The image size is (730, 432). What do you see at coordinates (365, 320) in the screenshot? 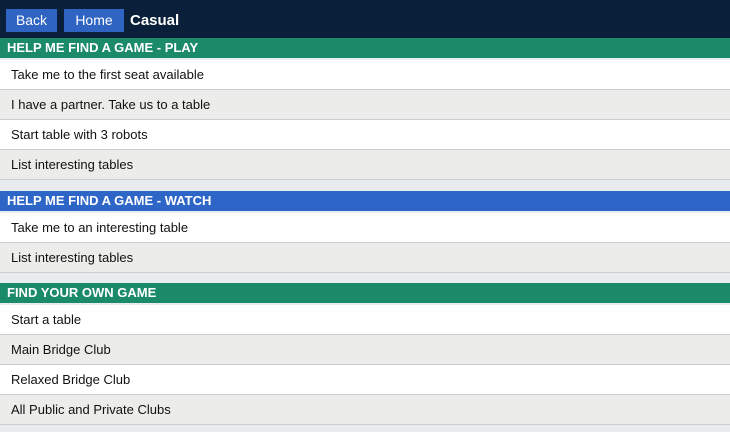
I see `menu-item-start-table: Start a table` at bounding box center [365, 320].